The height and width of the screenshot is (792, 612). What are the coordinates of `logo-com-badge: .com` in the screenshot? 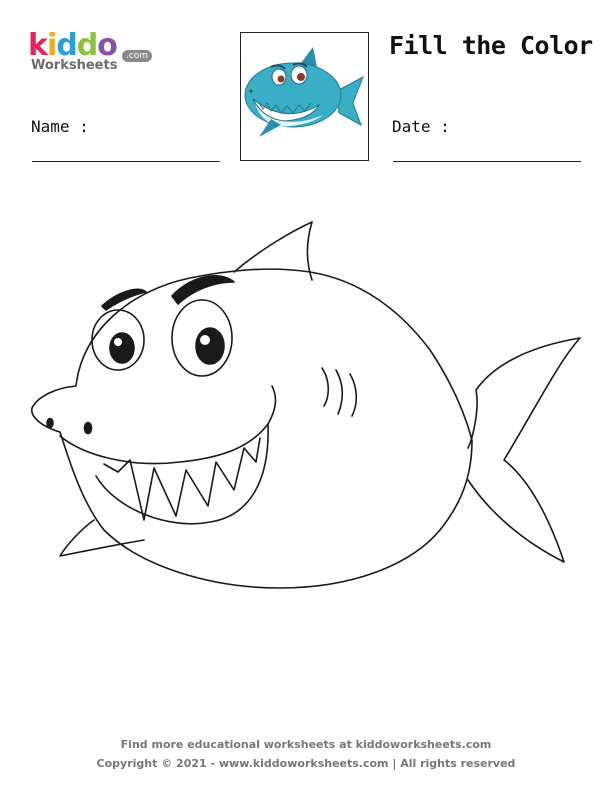 It's located at (137, 56).